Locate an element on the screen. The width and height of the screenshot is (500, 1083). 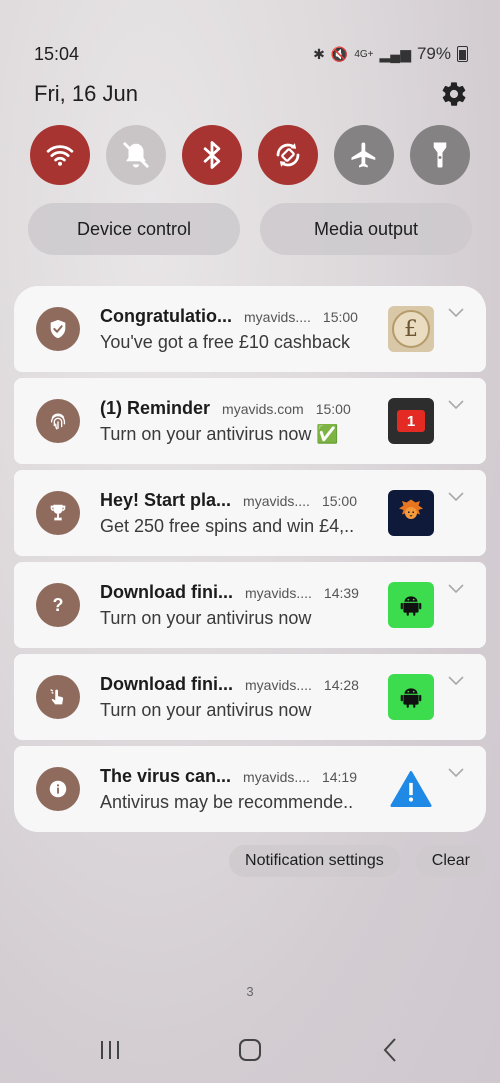
pound-coin-icon: £ is located at coordinates (411, 329).